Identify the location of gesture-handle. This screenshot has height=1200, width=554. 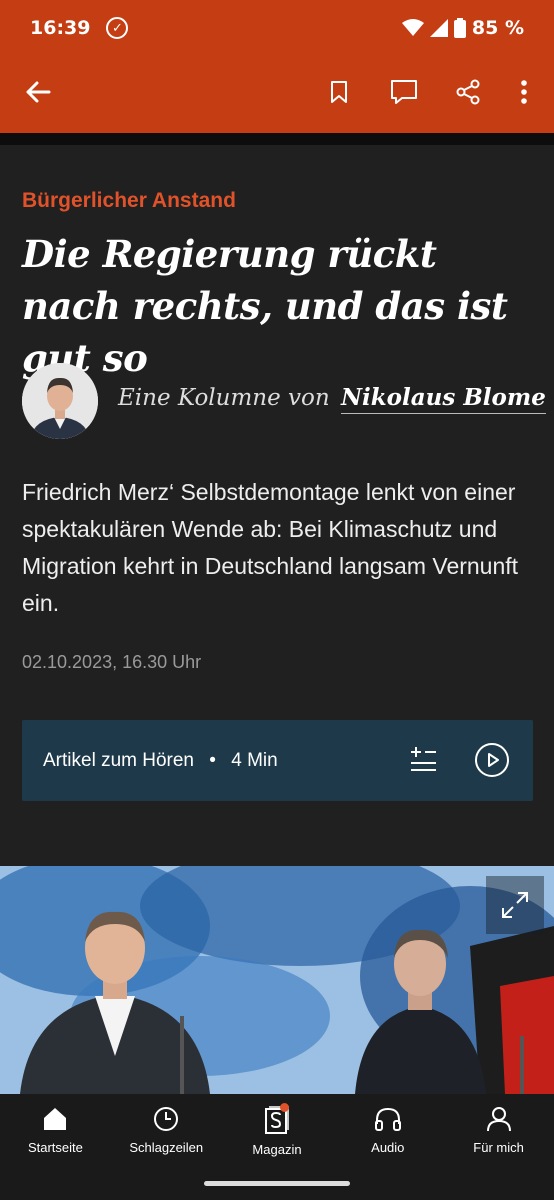
(277, 1183).